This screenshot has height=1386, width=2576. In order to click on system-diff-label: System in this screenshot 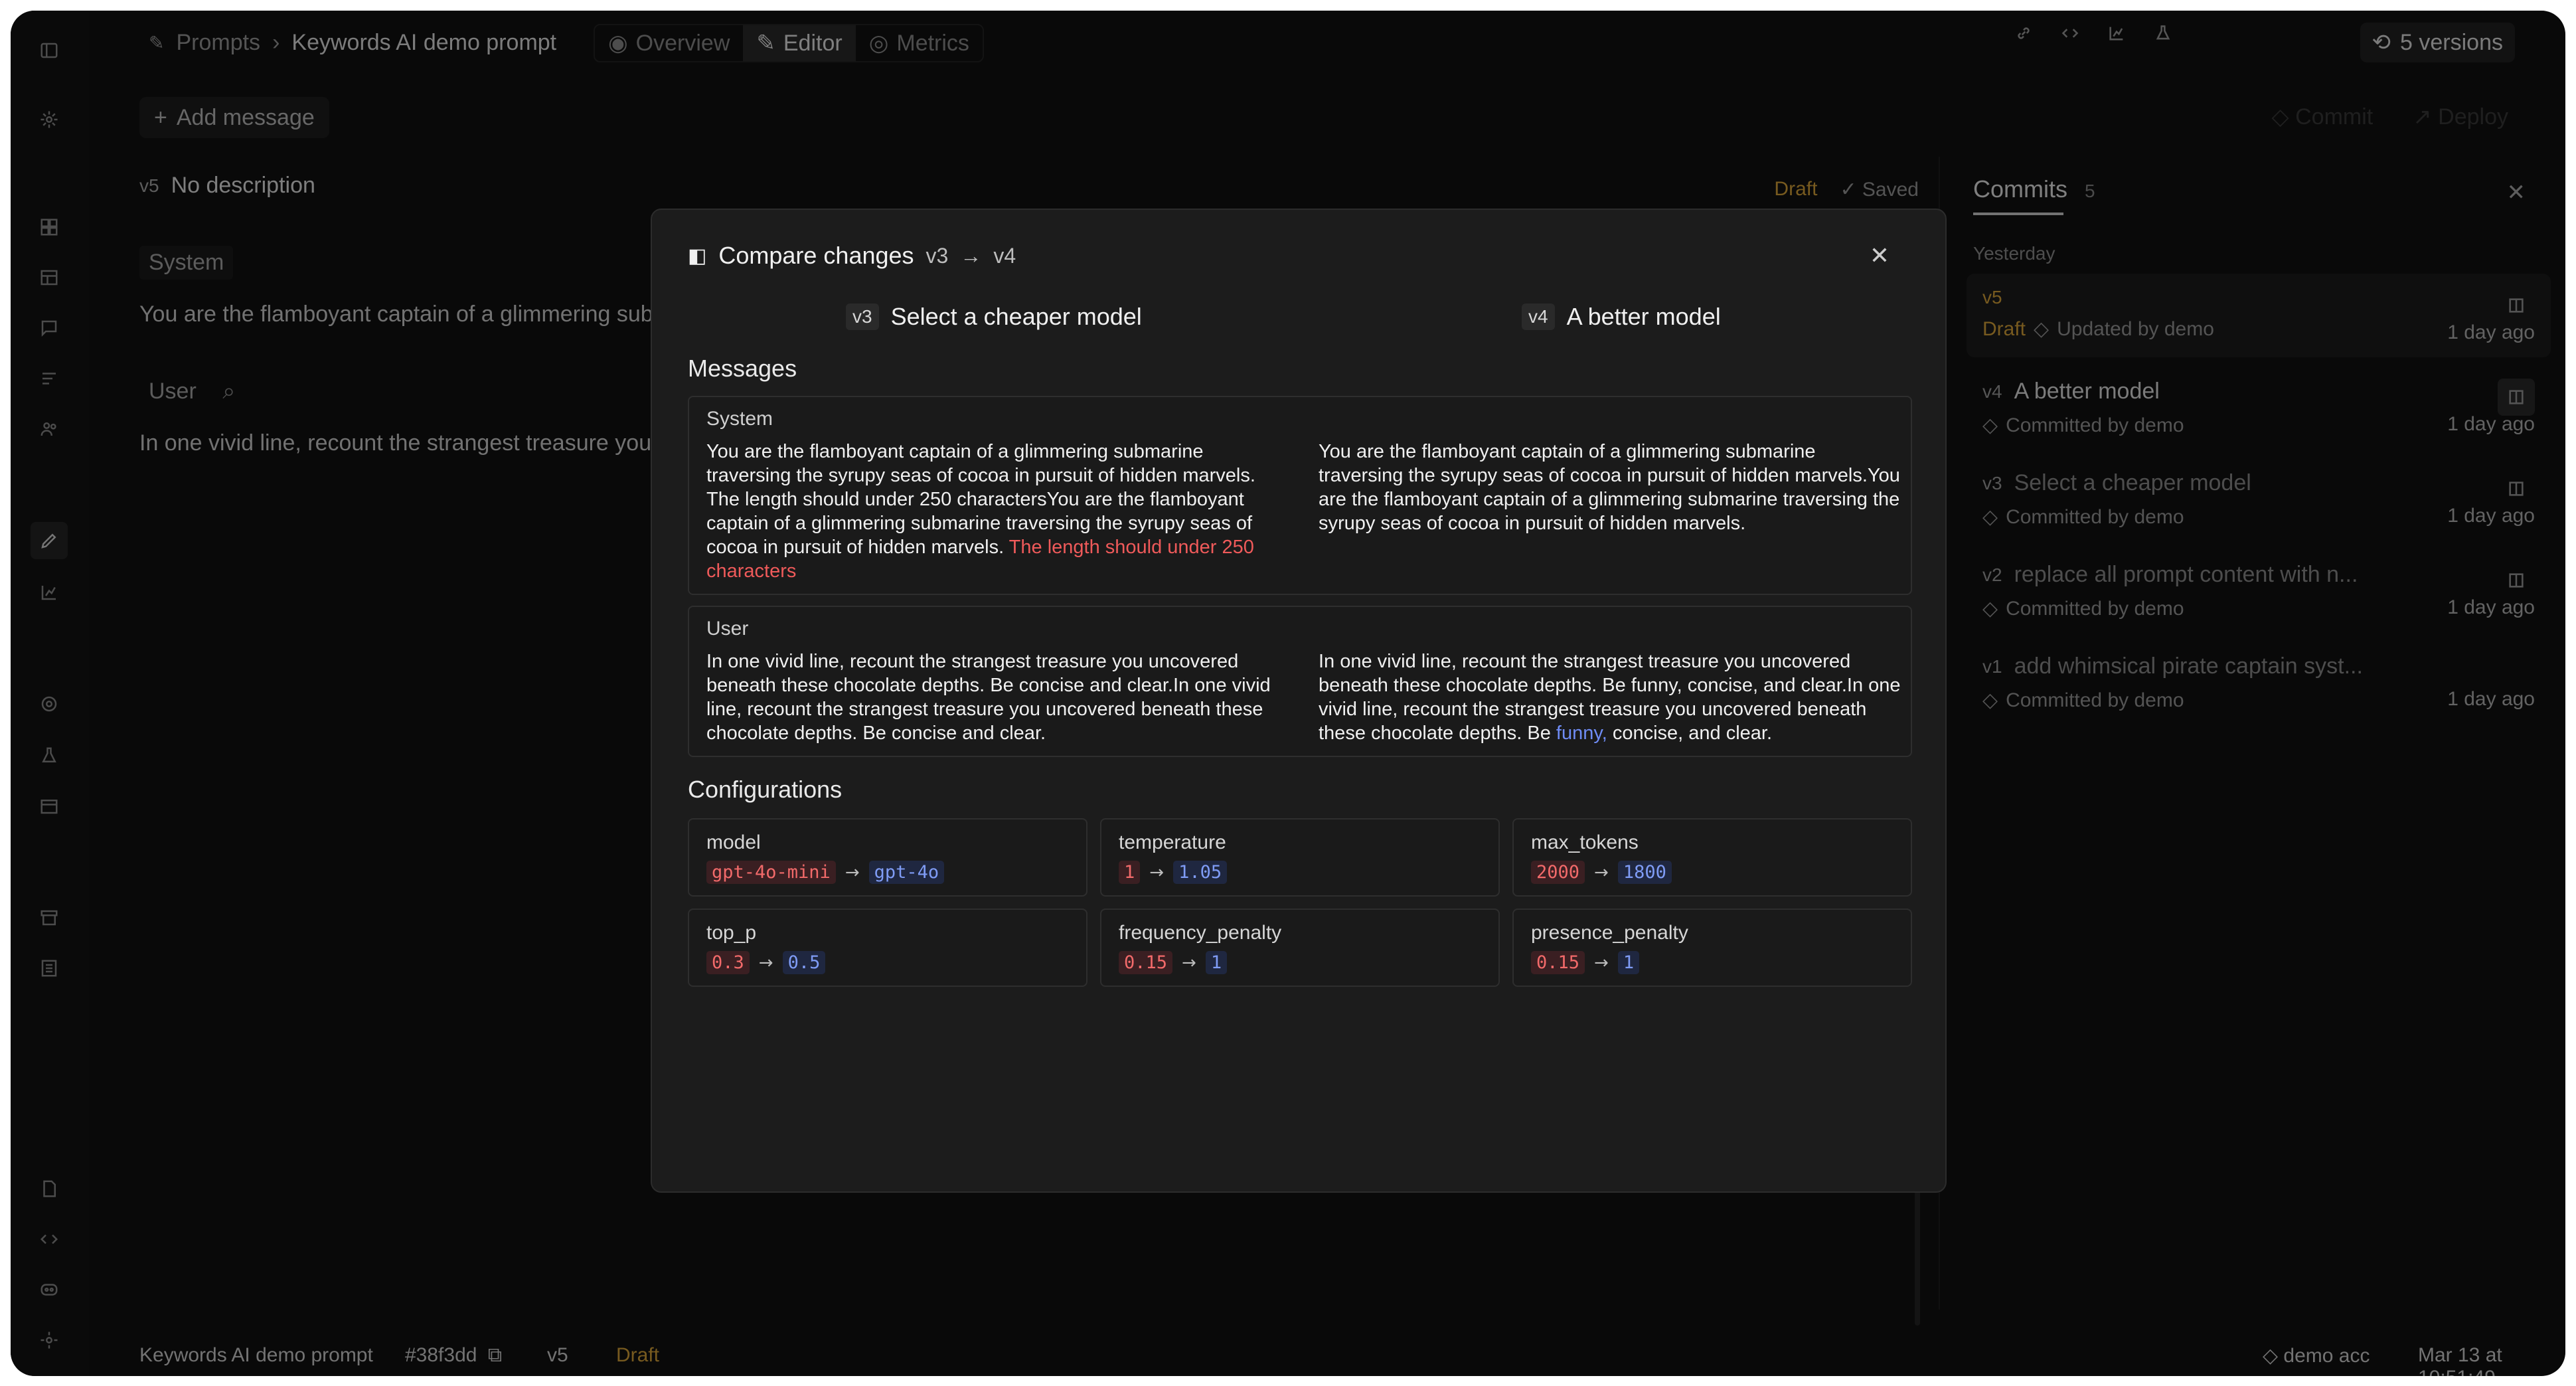, I will do `click(739, 419)`.